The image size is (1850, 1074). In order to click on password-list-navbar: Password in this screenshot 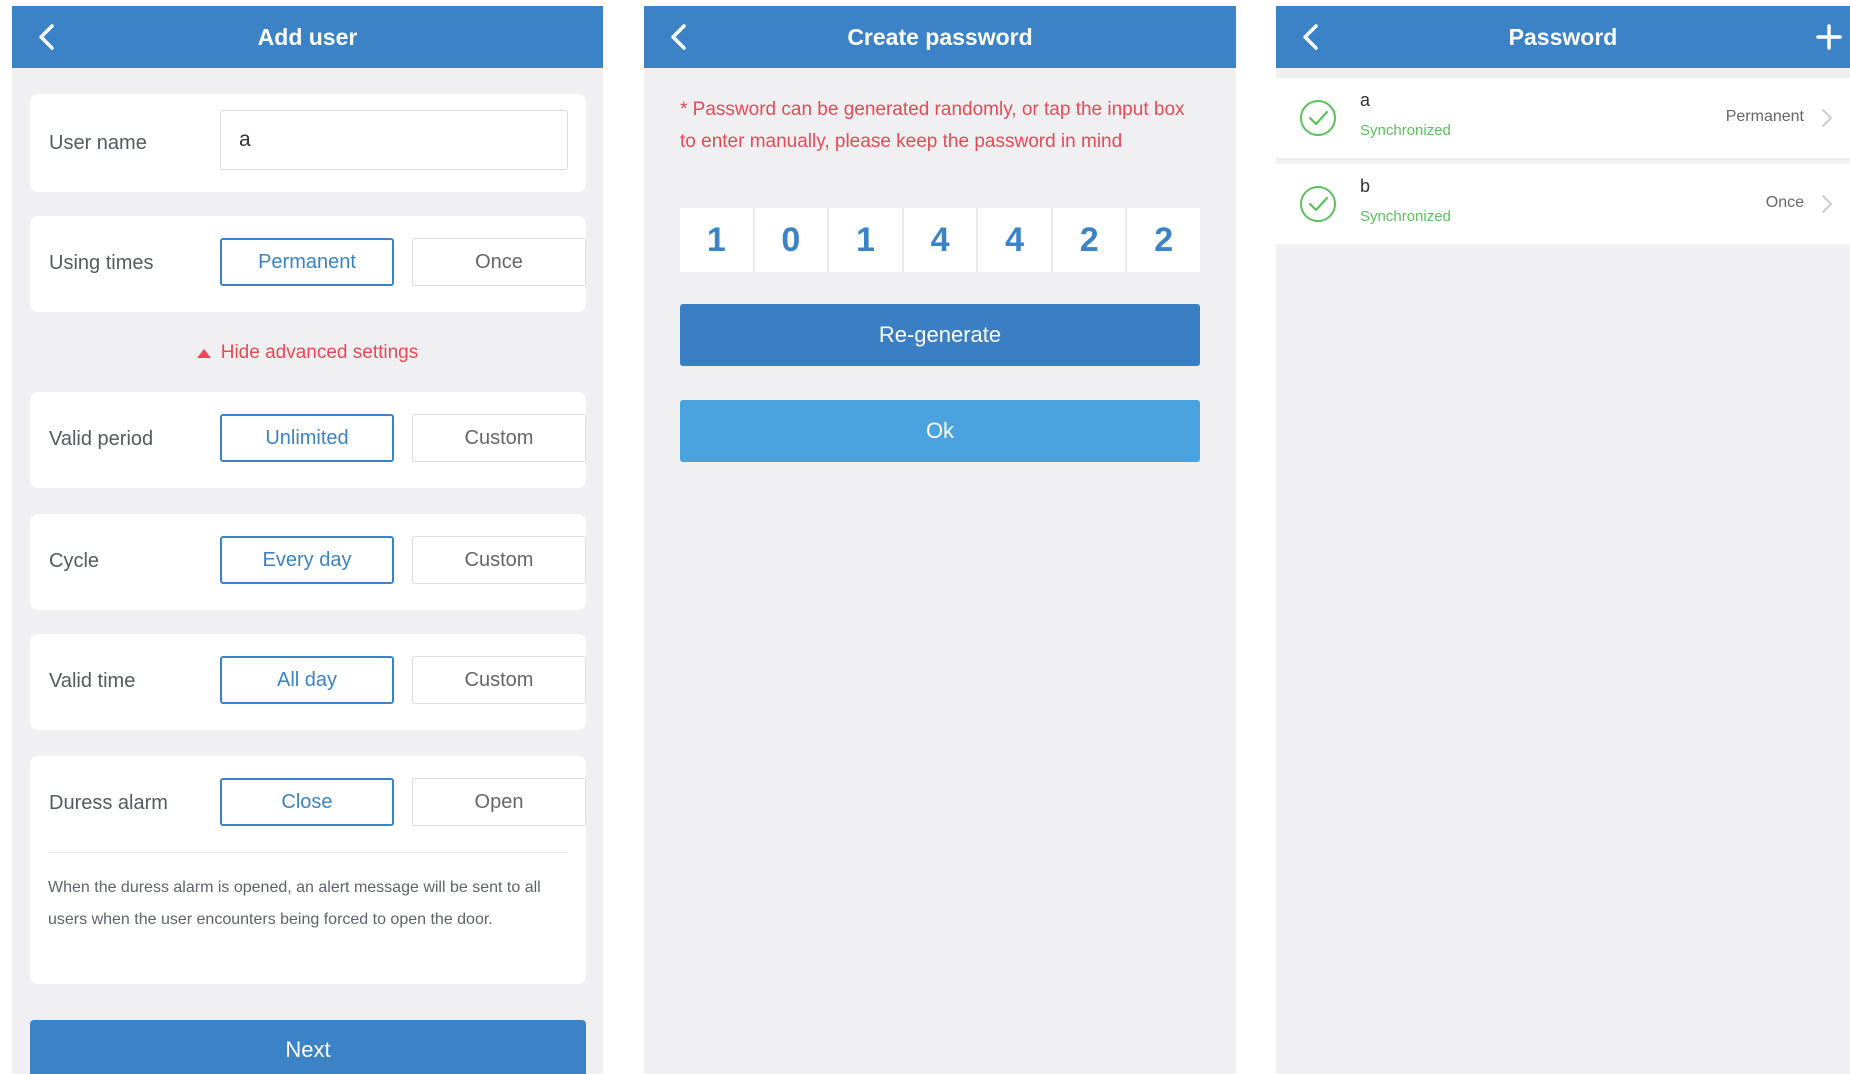, I will do `click(1563, 37)`.